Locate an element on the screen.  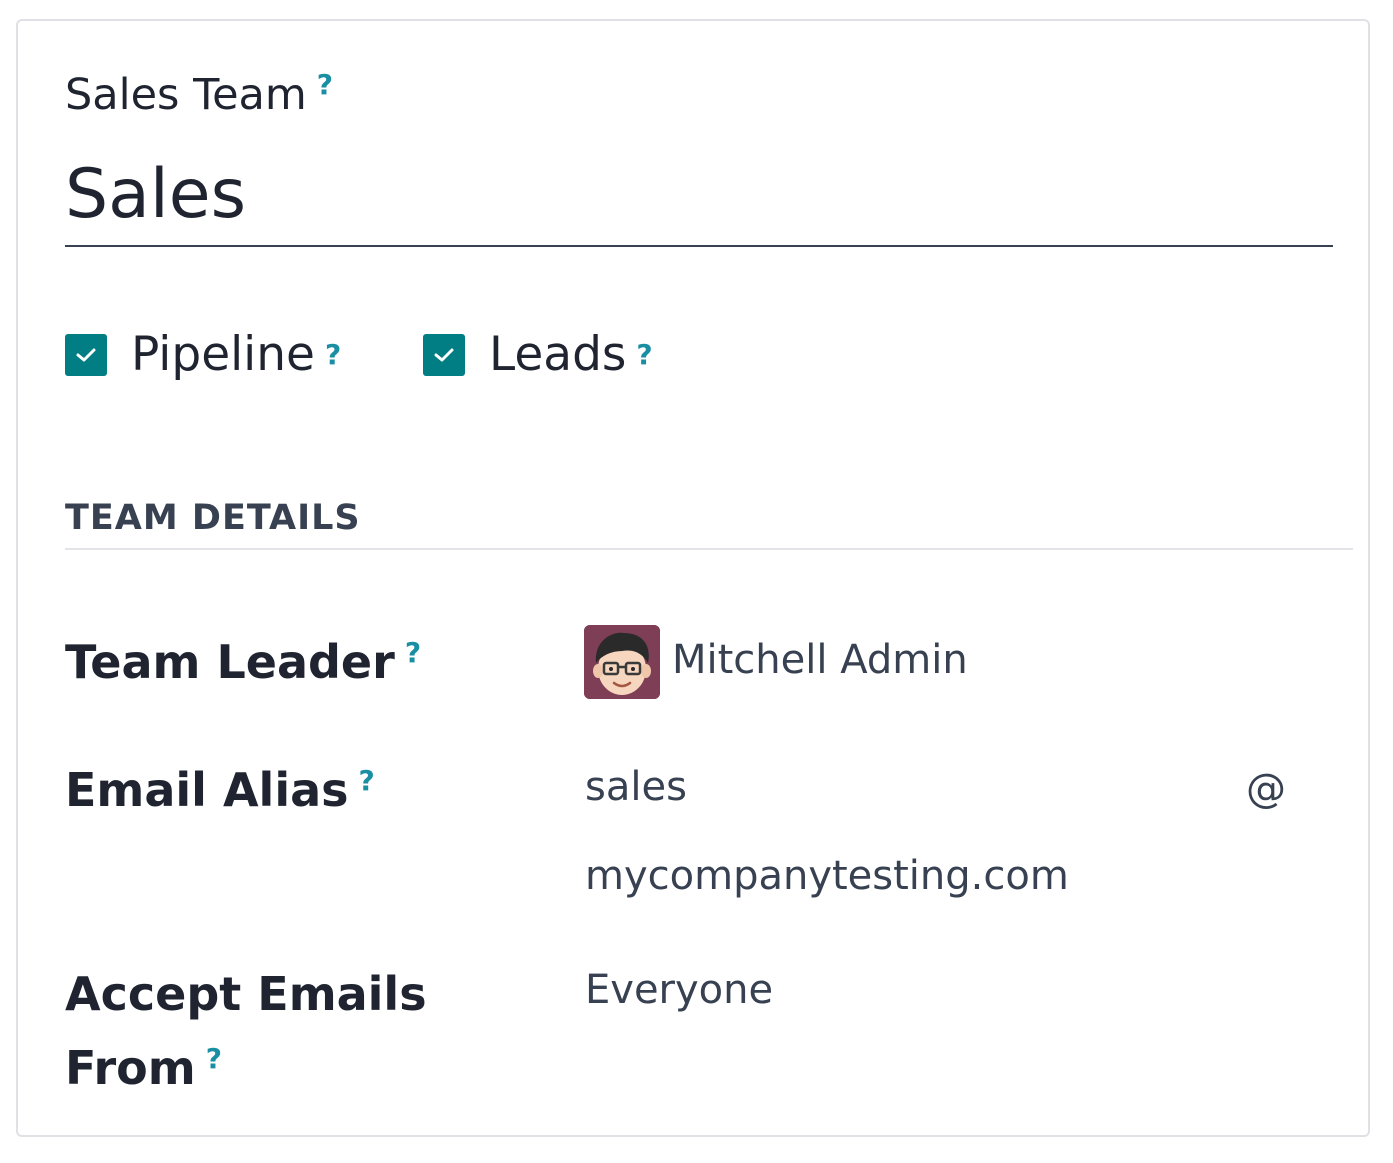
email-alias-help-icon: ? is located at coordinates (367, 780).